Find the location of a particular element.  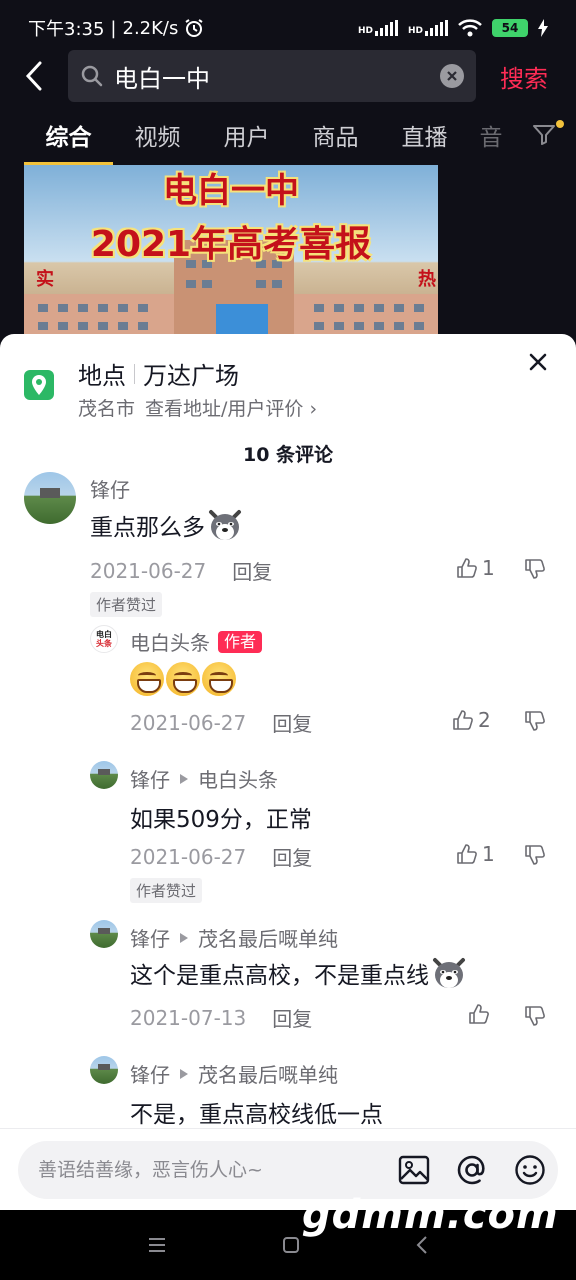

comment-username: 锋仔 电白头条 is located at coordinates (204, 778).